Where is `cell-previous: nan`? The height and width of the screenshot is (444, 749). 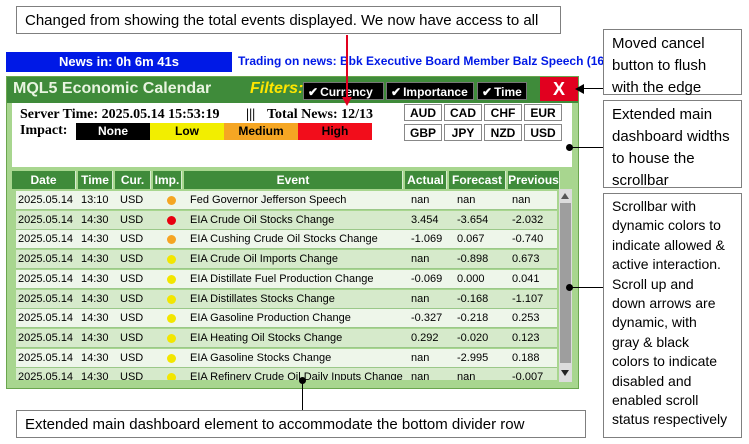
cell-previous: nan is located at coordinates (521, 200).